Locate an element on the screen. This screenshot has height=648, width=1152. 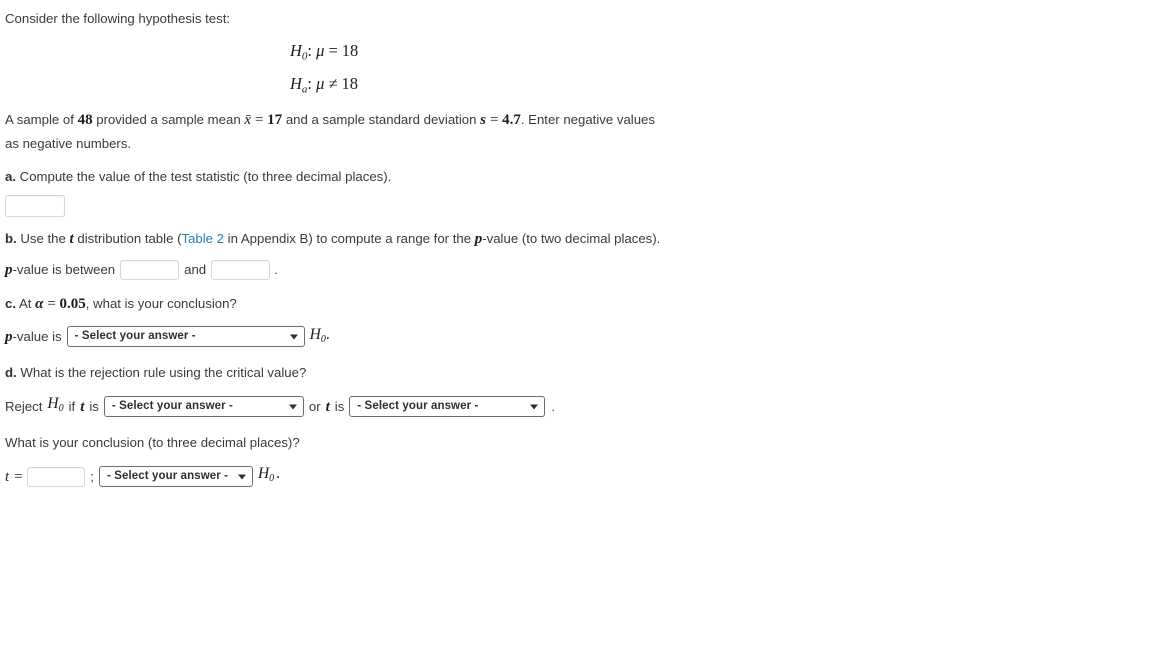
alternative-hypothesis: Ha: μ ≠ 18 is located at coordinates (721, 86).